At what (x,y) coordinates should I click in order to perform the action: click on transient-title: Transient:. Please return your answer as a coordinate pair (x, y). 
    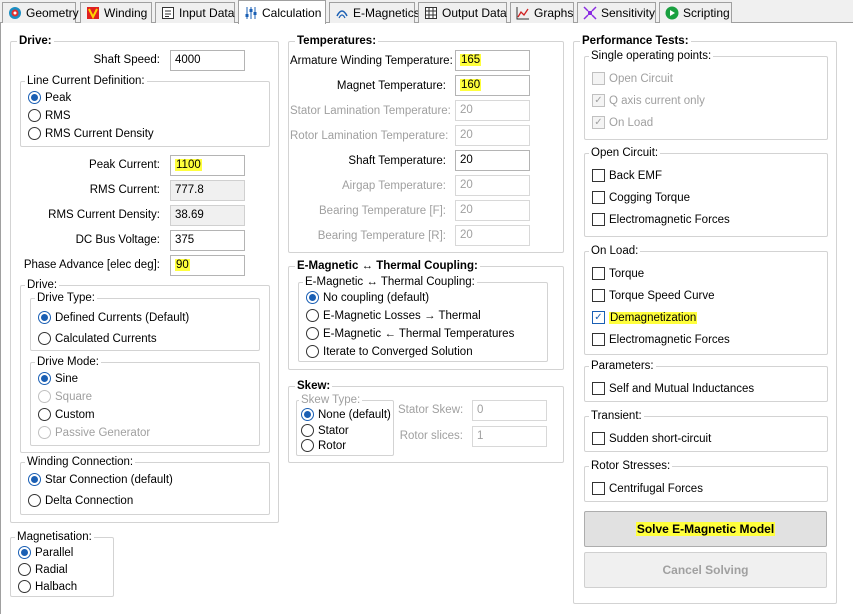
    Looking at the image, I should click on (616, 416).